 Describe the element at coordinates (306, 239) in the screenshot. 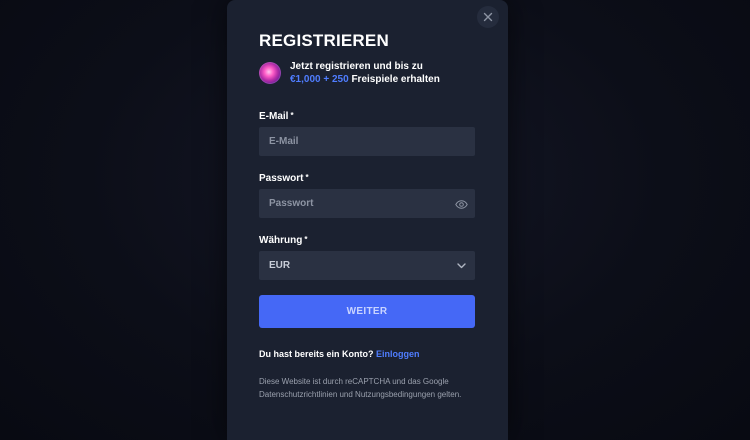

I see `currency-required-mark: *` at that location.